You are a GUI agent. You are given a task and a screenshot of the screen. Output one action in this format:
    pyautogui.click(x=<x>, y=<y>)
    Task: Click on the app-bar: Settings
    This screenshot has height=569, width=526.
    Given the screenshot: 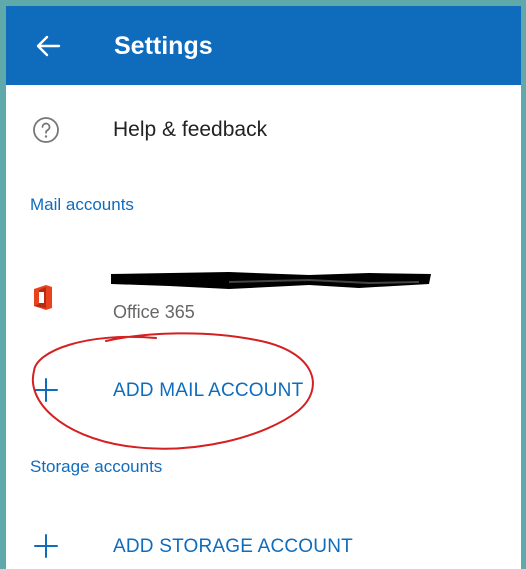 What is the action you would take?
    pyautogui.click(x=263, y=45)
    